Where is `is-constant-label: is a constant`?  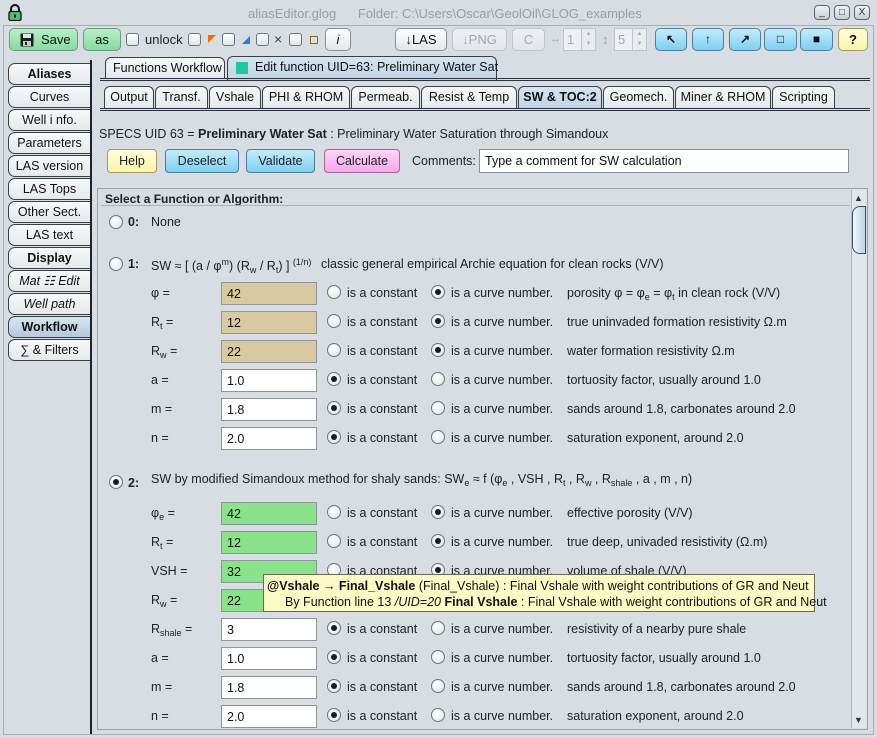 is-constant-label: is a constant is located at coordinates (382, 438).